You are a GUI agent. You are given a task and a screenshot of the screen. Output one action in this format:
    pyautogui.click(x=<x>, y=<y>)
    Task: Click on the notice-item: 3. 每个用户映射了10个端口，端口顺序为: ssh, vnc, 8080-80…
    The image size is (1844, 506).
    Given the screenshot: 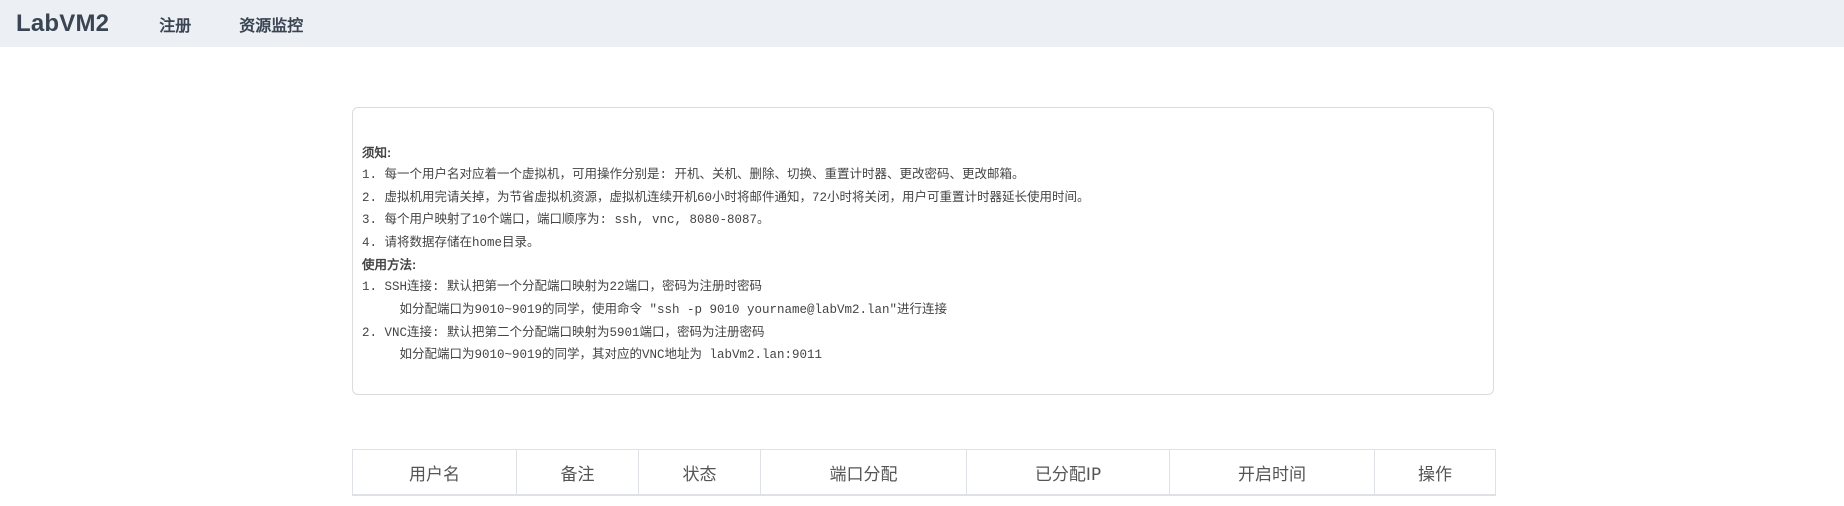 What is the action you would take?
    pyautogui.click(x=566, y=220)
    